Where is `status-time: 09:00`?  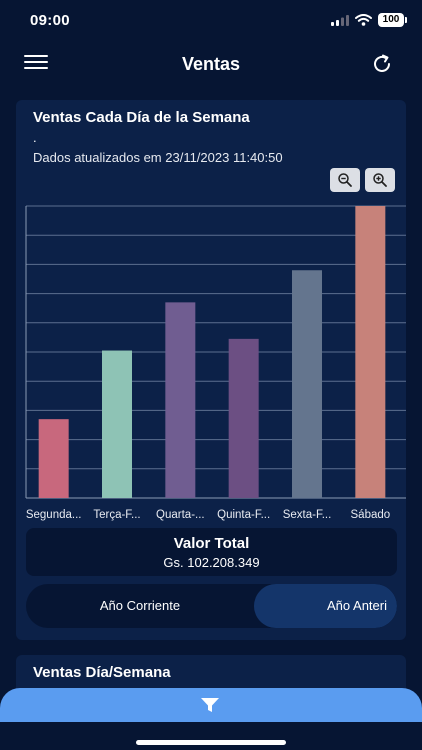
status-time: 09:00 is located at coordinates (50, 20).